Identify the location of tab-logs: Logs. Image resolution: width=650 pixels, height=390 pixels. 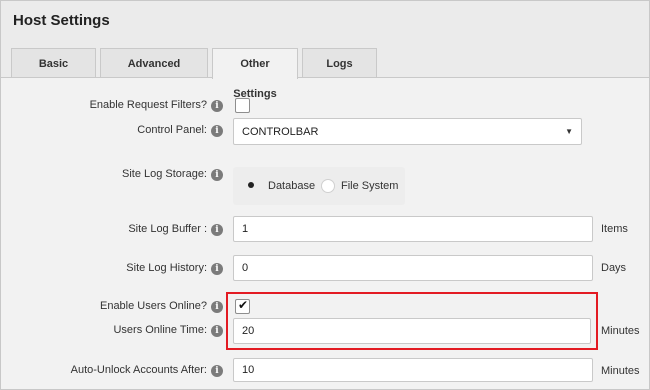
(339, 63).